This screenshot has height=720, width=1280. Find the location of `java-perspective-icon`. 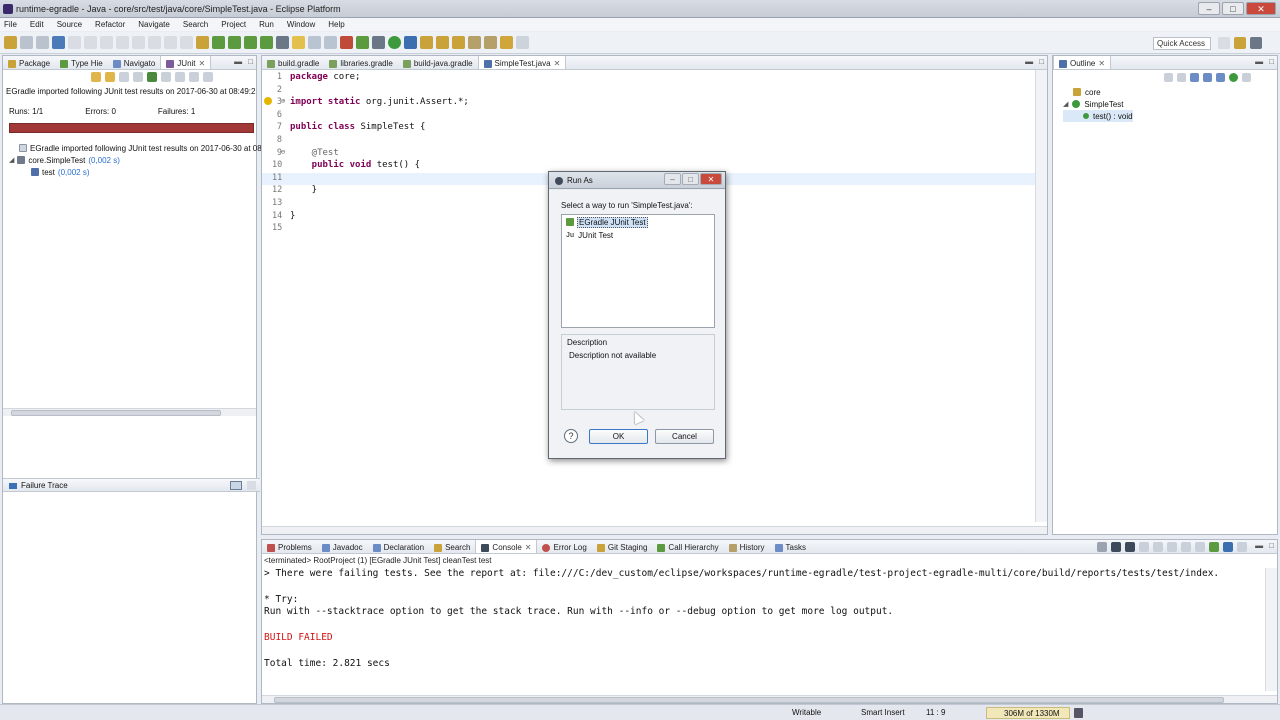

java-perspective-icon is located at coordinates (1240, 43).